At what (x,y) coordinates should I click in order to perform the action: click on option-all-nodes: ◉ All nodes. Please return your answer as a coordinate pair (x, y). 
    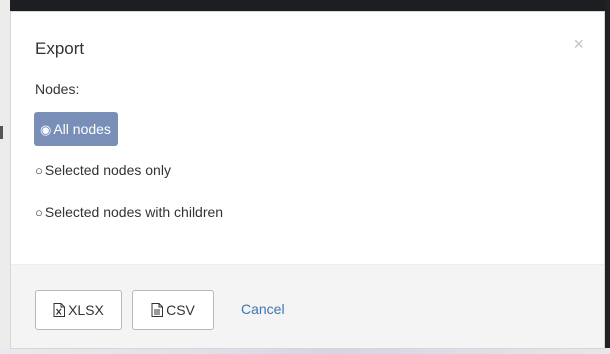
    Looking at the image, I should click on (76, 129).